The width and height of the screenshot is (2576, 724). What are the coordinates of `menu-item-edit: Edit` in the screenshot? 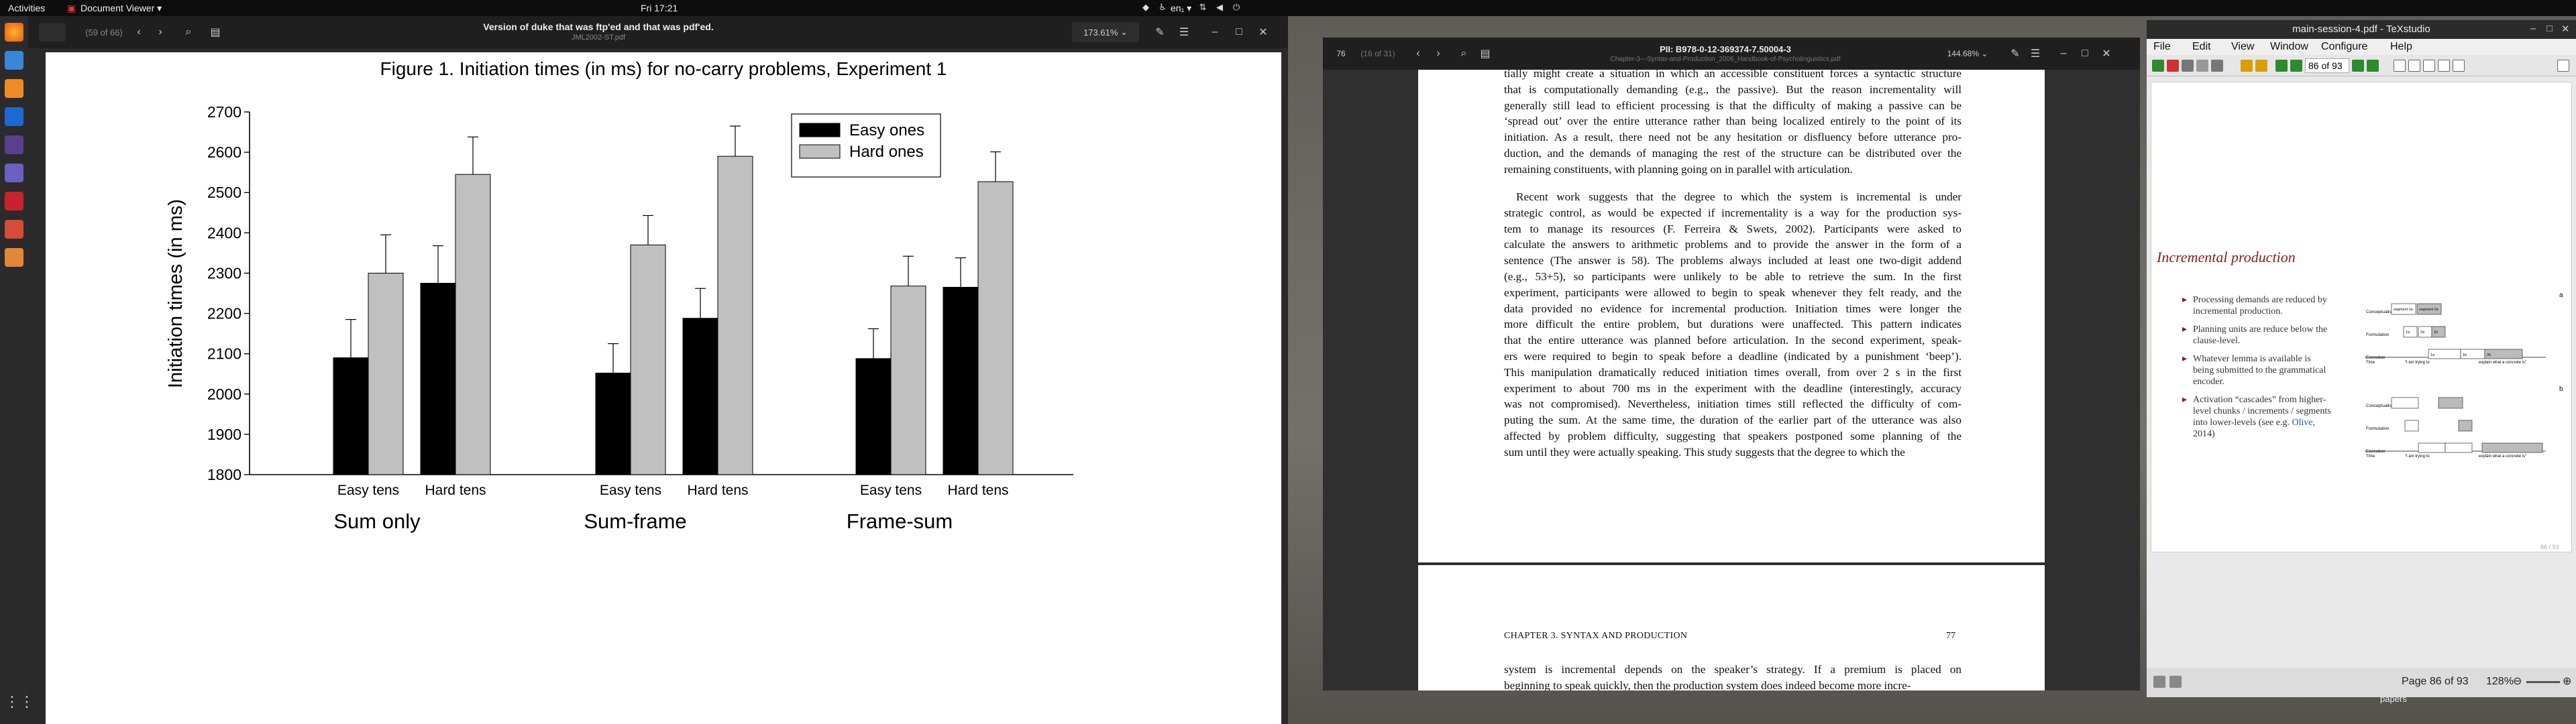 It's located at (2201, 47).